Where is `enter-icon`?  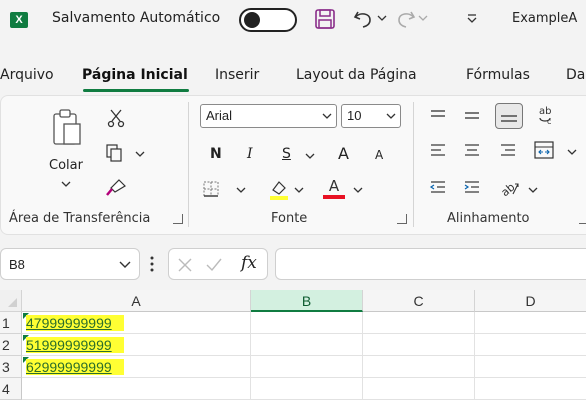
enter-icon is located at coordinates (214, 265).